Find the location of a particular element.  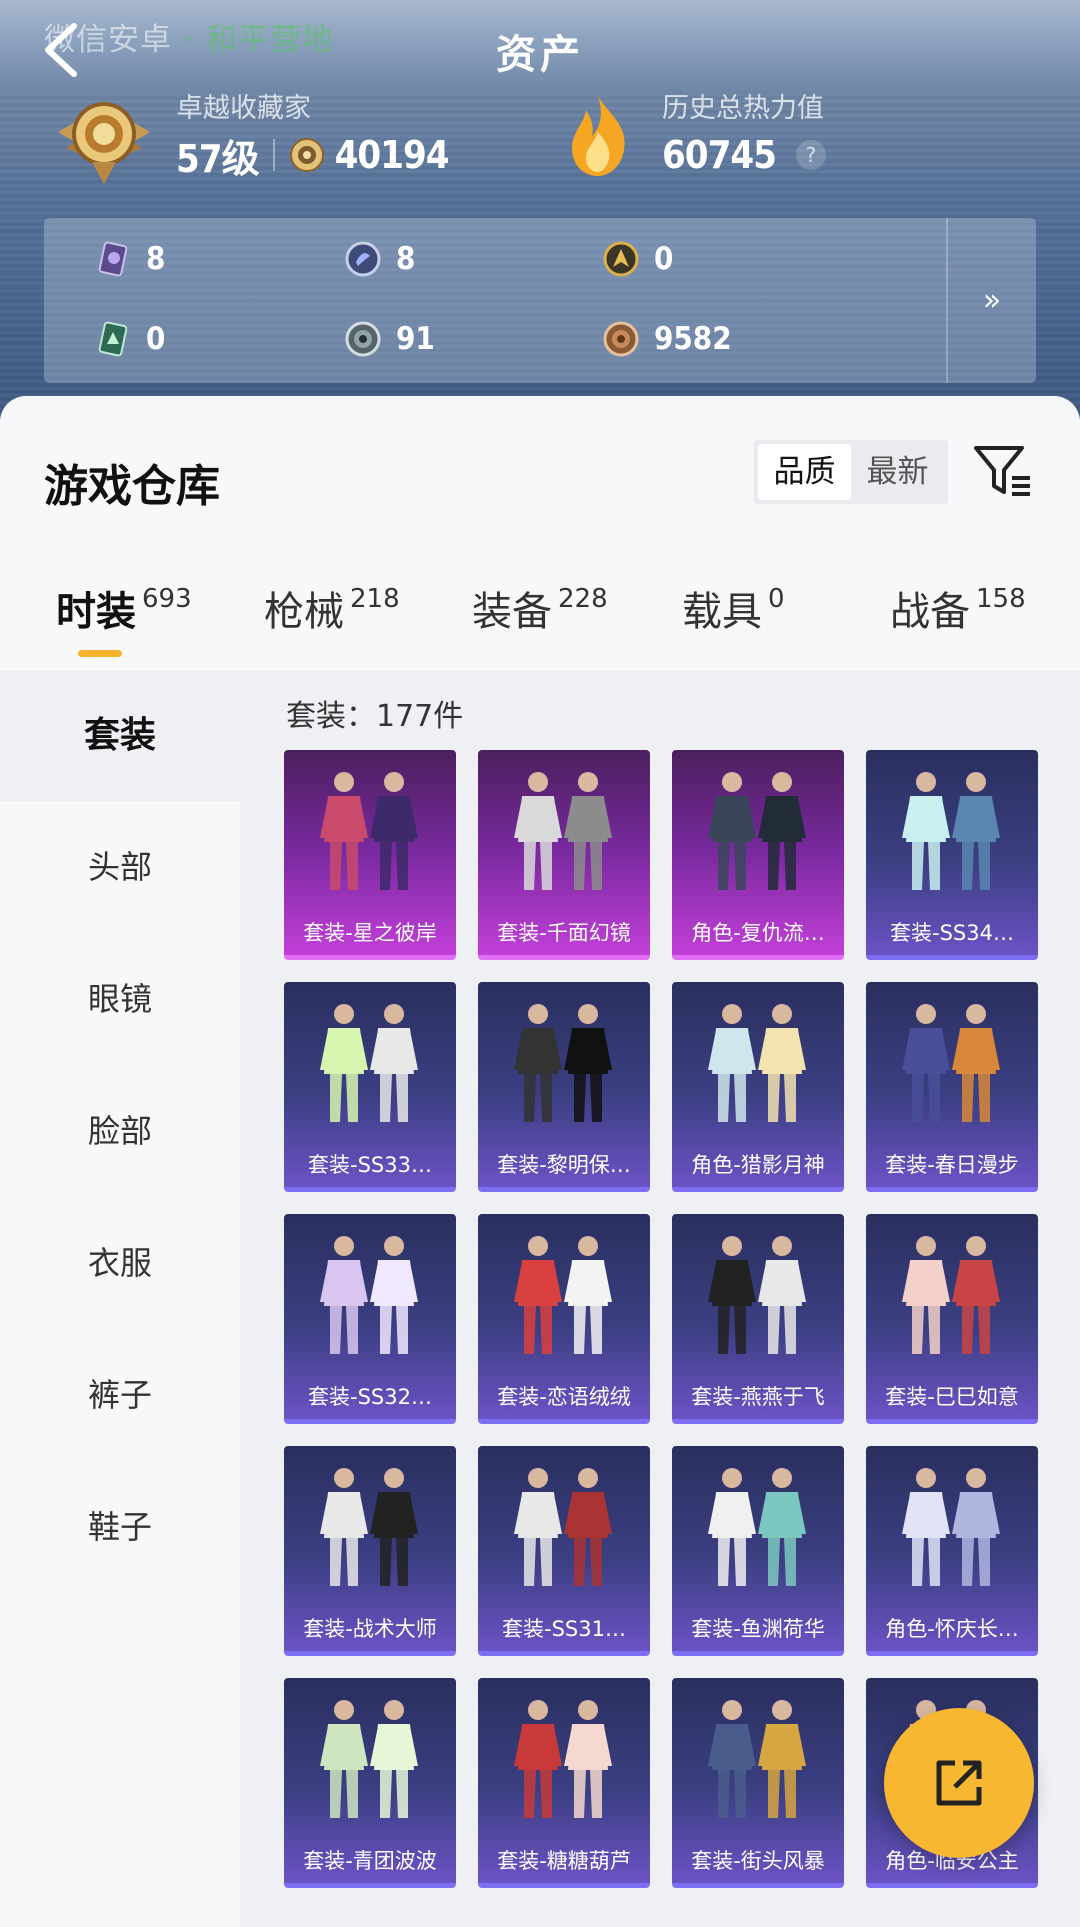

sort-toggle: 品质 最新 is located at coordinates (851, 472).